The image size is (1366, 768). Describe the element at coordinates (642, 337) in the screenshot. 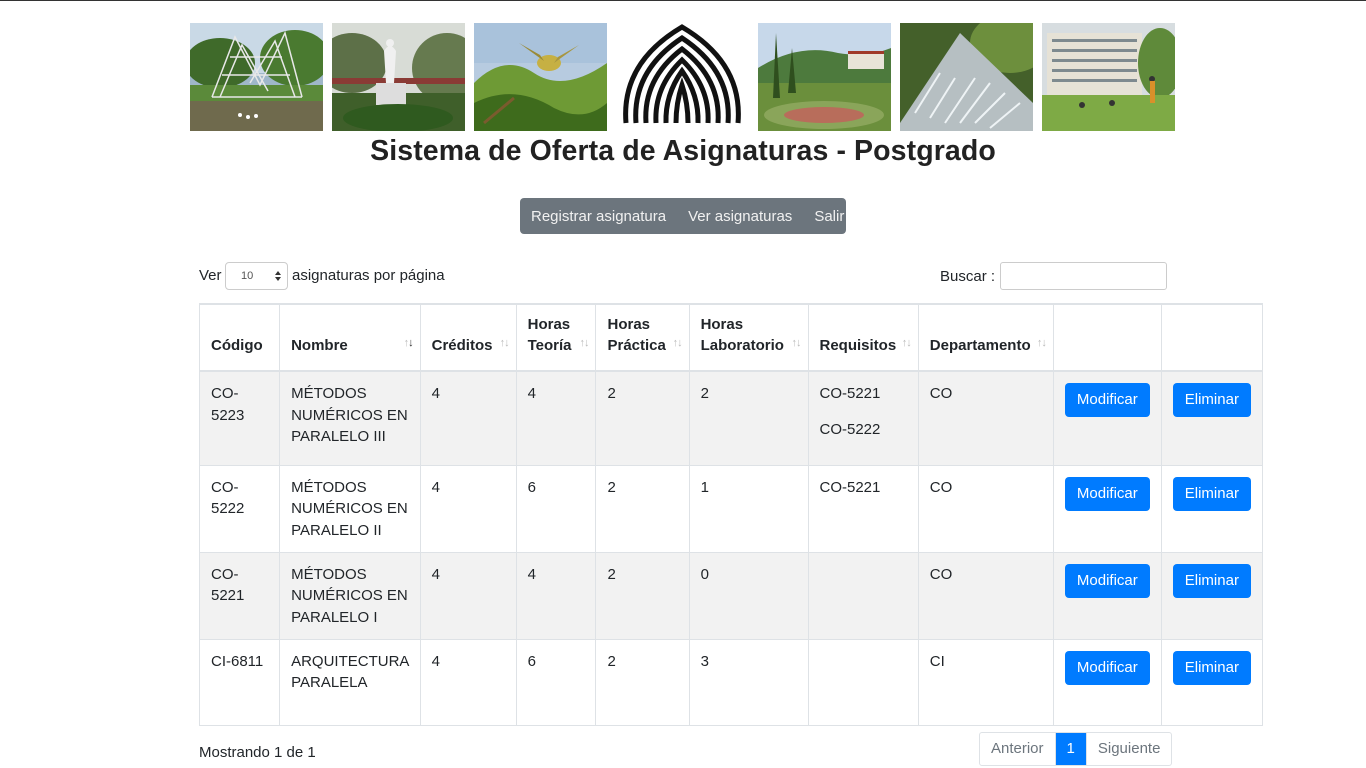

I see `col-header-horas-practica: Horas Práctica ↑↓` at that location.